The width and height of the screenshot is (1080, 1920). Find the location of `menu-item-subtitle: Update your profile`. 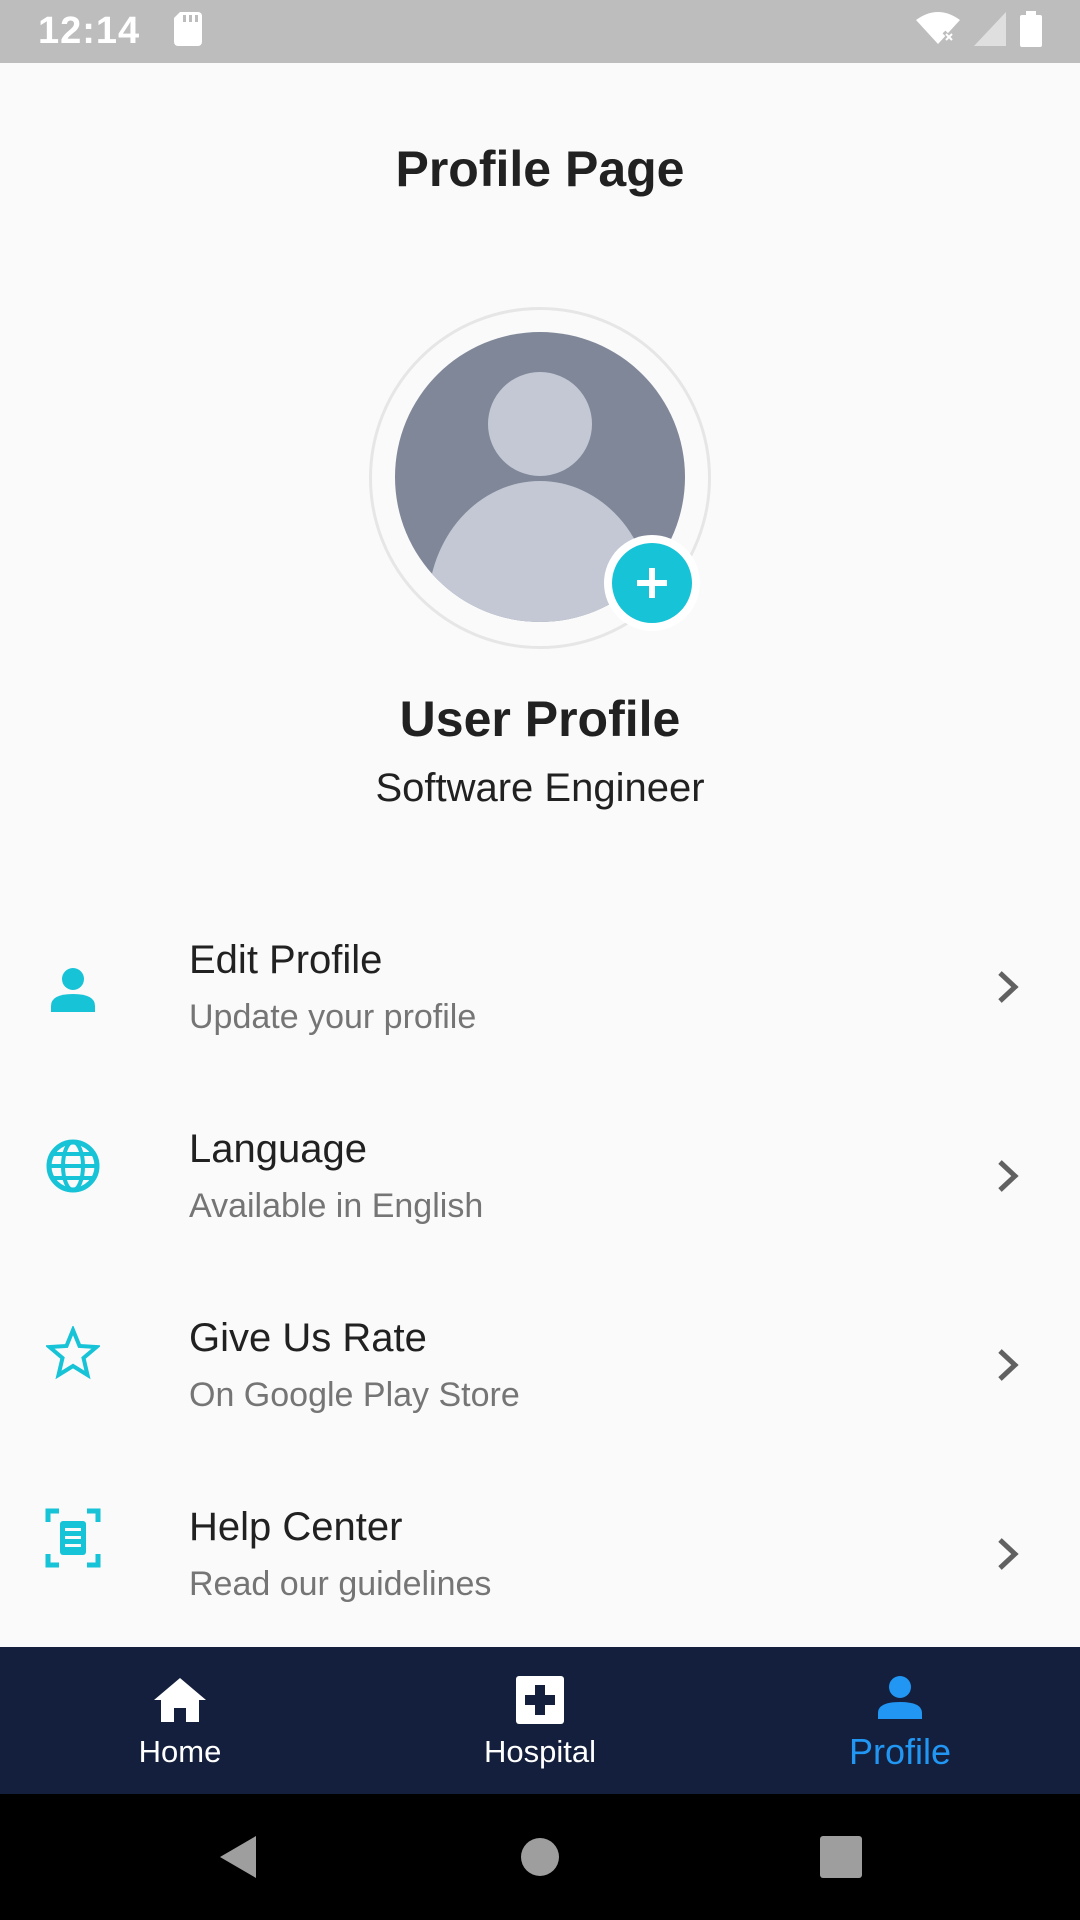

menu-item-subtitle: Update your profile is located at coordinates (333, 1017).